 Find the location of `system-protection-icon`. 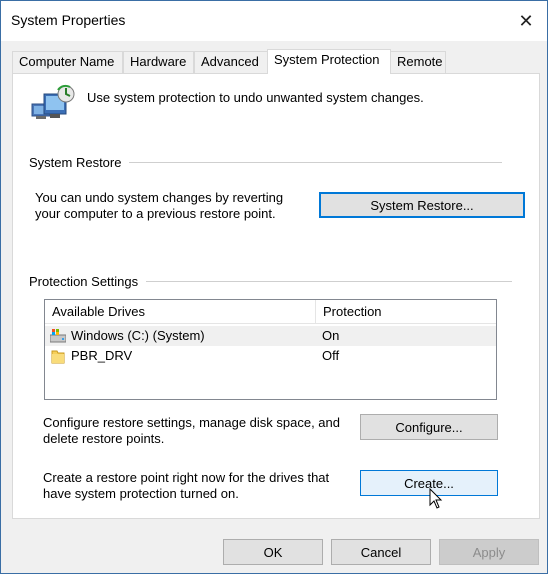

system-protection-icon is located at coordinates (53, 101).